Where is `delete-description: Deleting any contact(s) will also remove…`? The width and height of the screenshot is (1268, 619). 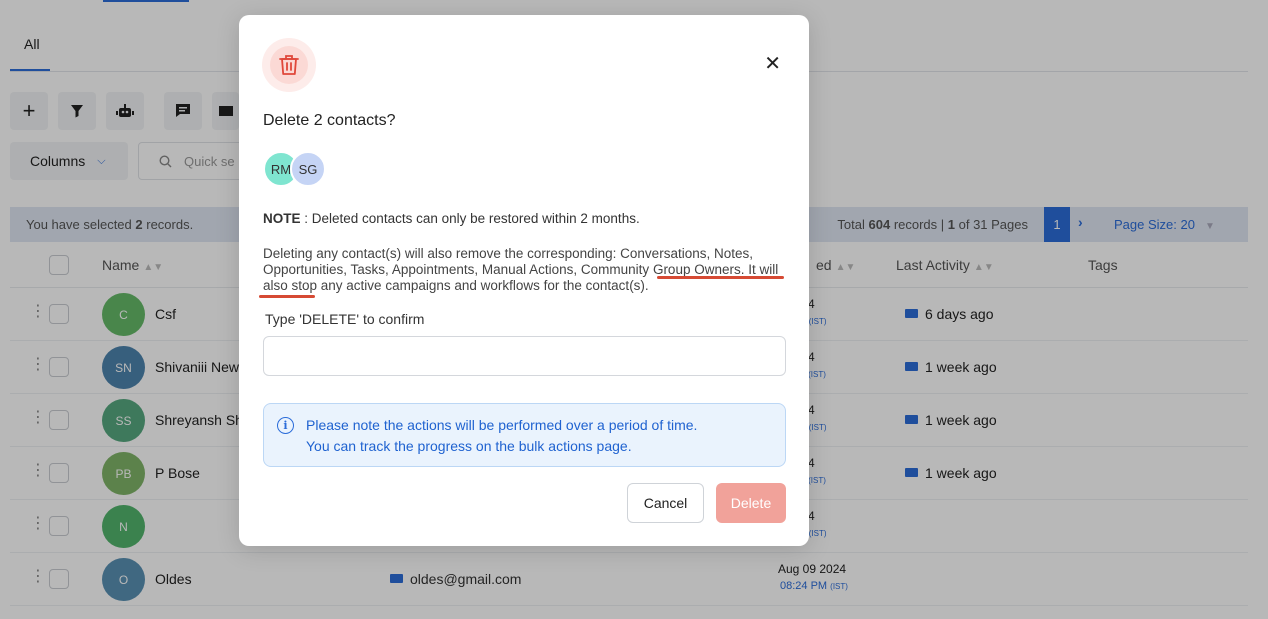
delete-description: Deleting any contact(s) will also remove… is located at coordinates (521, 269).